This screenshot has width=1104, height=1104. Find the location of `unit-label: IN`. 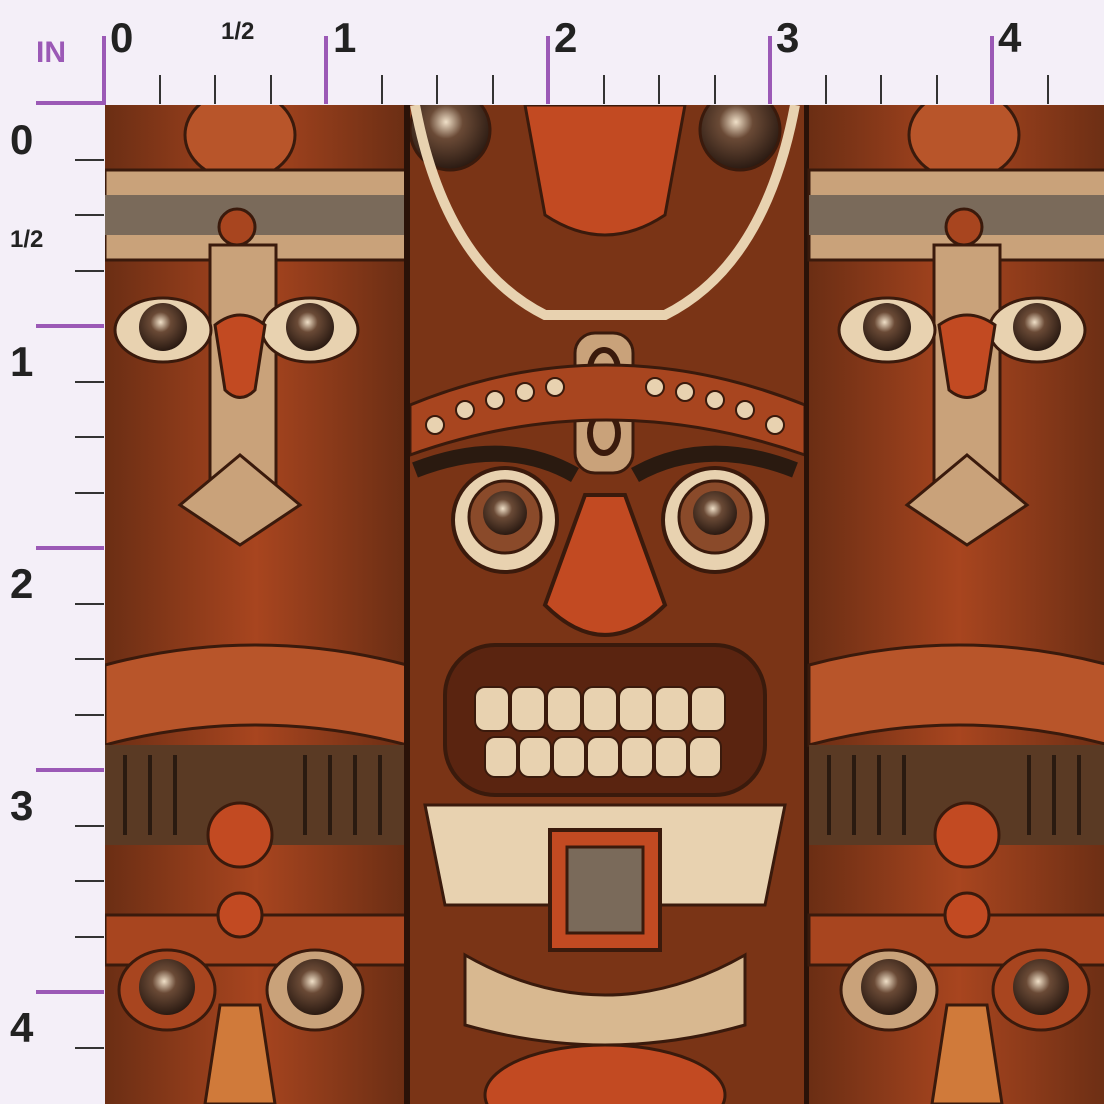

unit-label: IN is located at coordinates (51, 52).